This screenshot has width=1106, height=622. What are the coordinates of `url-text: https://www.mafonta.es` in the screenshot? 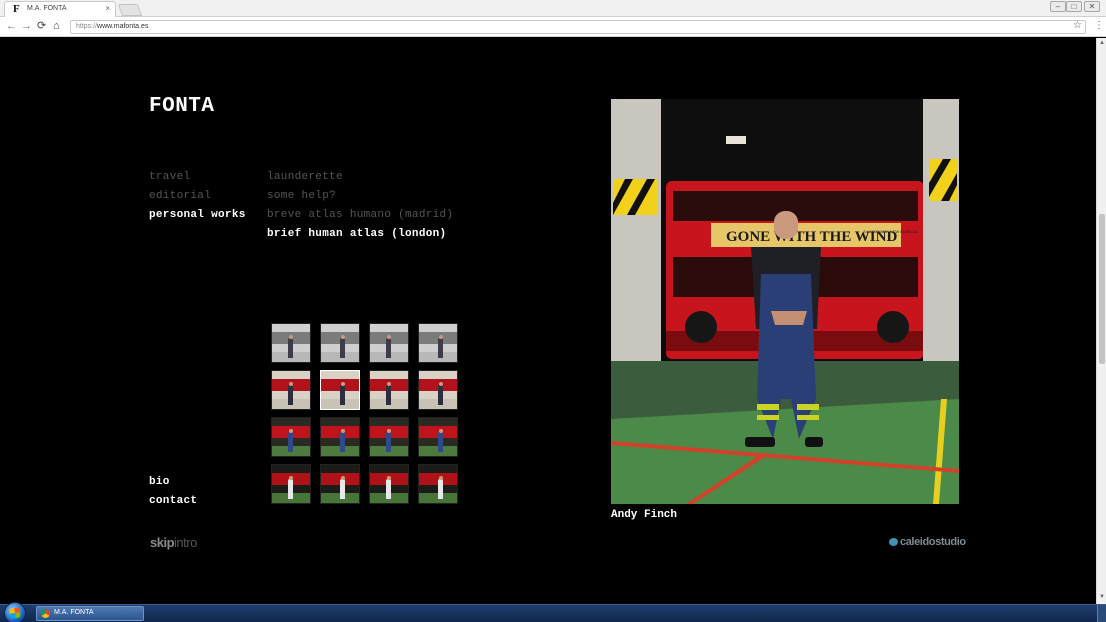 It's located at (112, 26).